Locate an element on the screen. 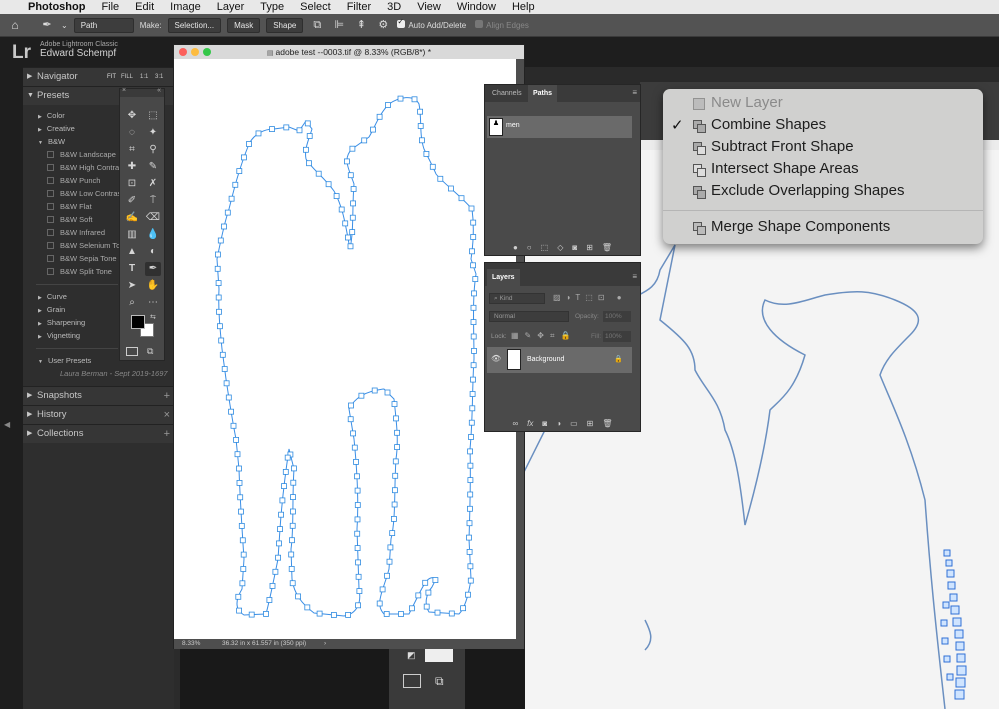 This screenshot has height=709, width=999. tab-channels: Channels is located at coordinates (507, 93).